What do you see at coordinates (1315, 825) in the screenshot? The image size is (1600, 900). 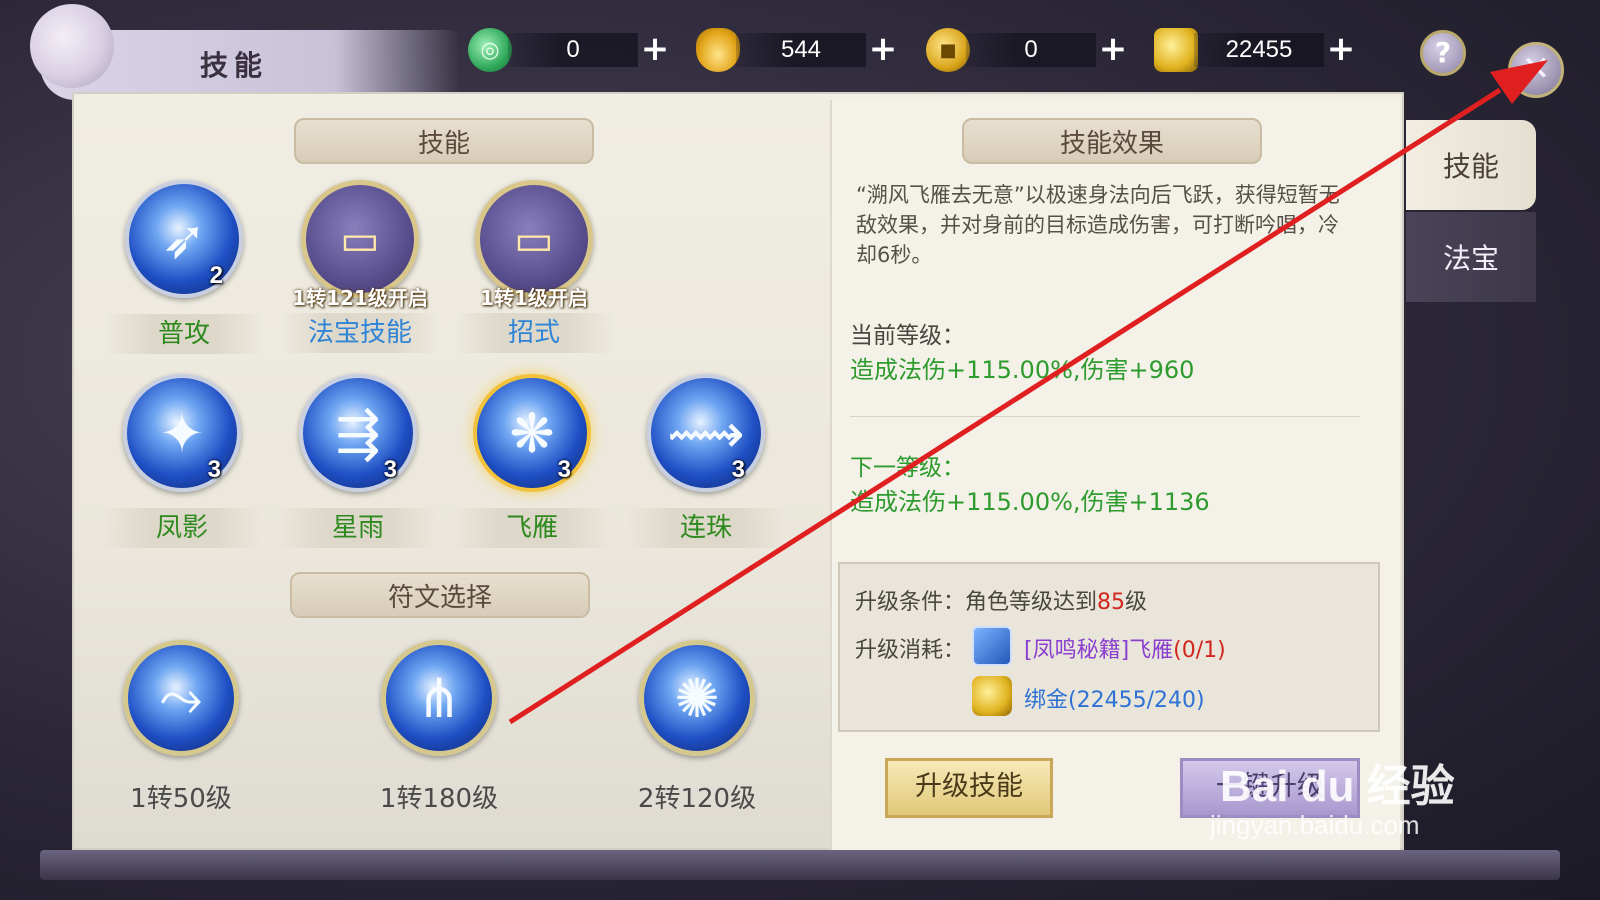 I see `watermark-url: jingyan.baidu.com` at bounding box center [1315, 825].